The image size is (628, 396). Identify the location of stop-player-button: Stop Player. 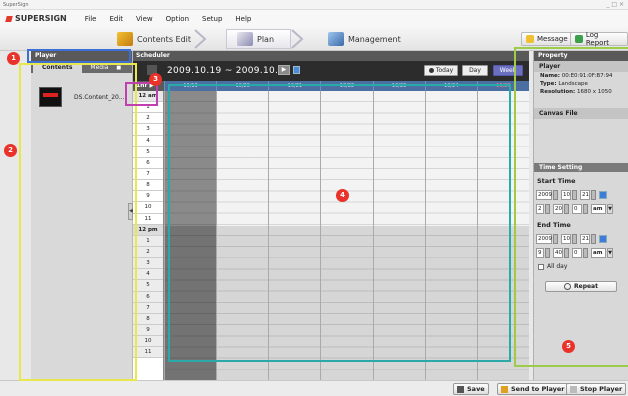
(596, 389).